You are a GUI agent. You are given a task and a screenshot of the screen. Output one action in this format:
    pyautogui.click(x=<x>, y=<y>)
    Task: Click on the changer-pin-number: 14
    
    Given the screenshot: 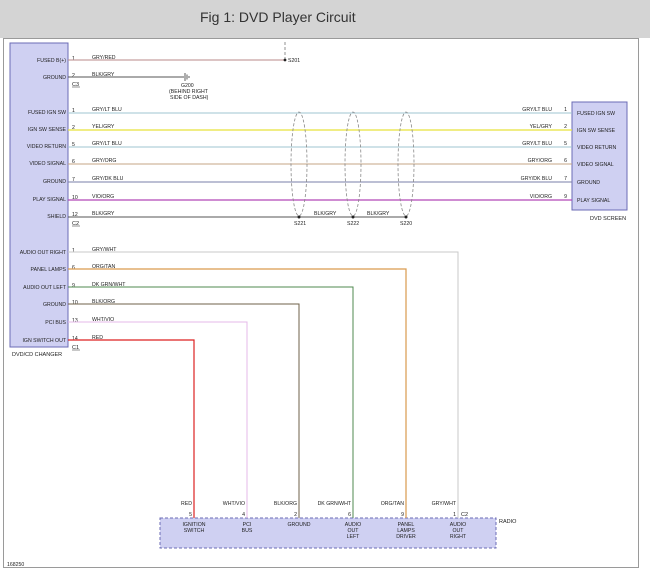 What is the action you would take?
    pyautogui.click(x=75, y=339)
    